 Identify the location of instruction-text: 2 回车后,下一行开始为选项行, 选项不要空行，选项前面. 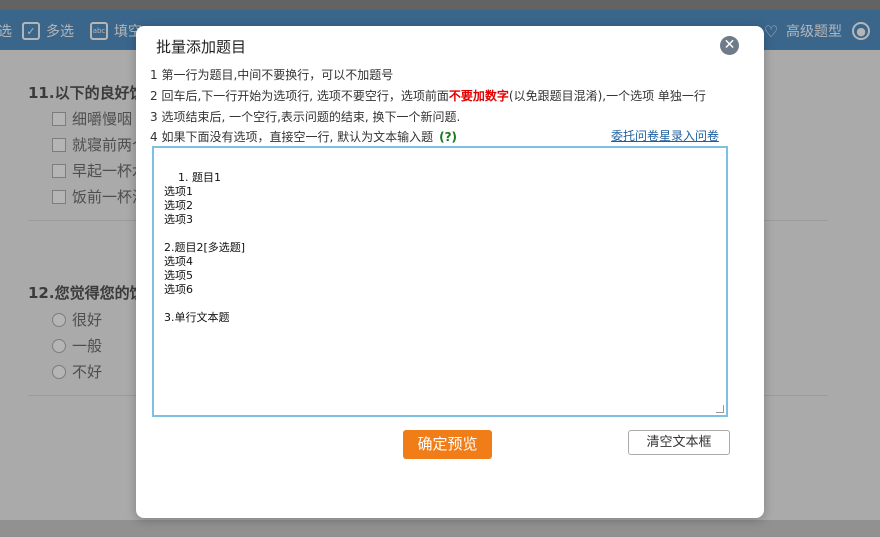
(299, 96).